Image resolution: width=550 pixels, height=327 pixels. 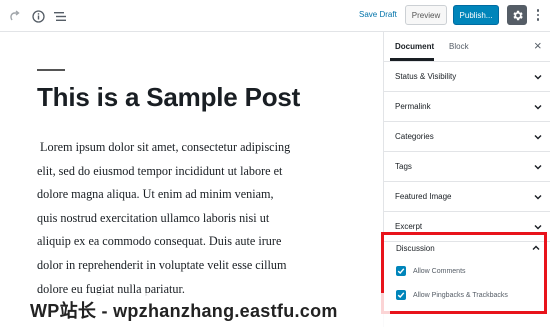 What do you see at coordinates (459, 46) in the screenshot?
I see `tab-block: Block` at bounding box center [459, 46].